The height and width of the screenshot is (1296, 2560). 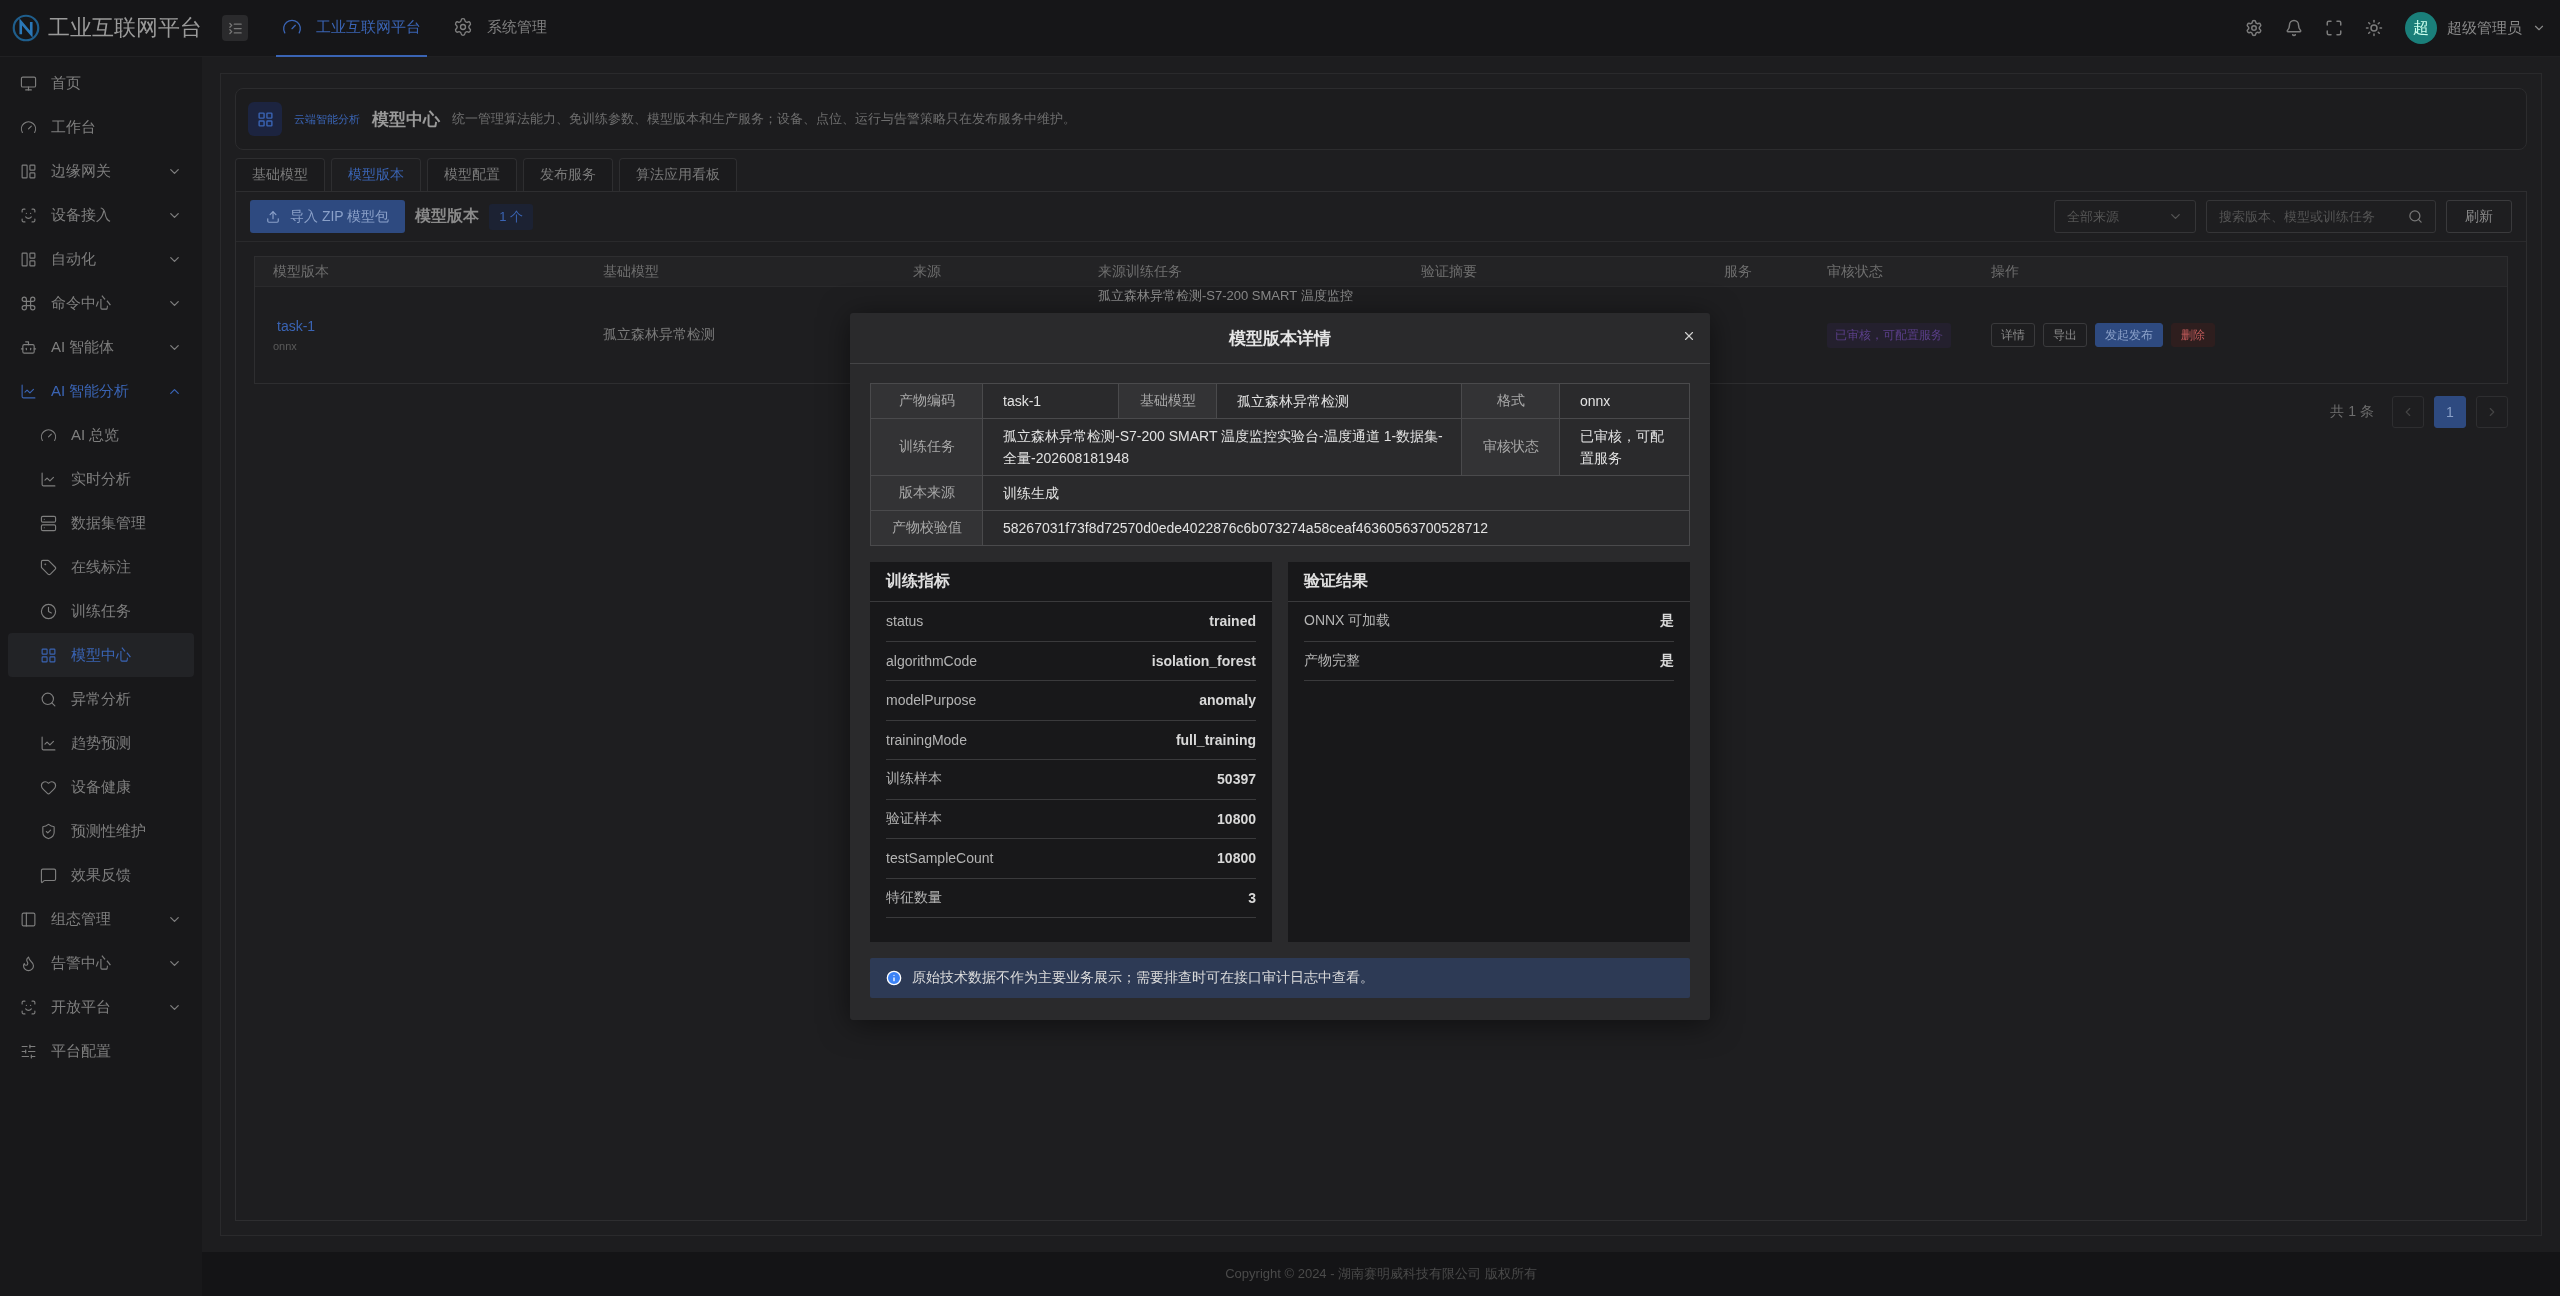 I want to click on action-button: 详情, so click(x=2013, y=335).